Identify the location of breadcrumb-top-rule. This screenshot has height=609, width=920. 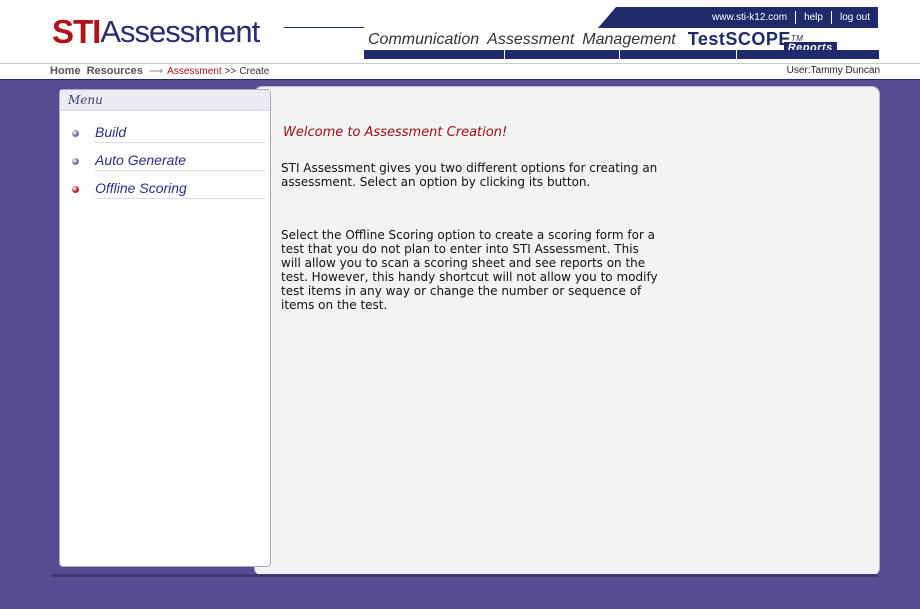
(460, 63).